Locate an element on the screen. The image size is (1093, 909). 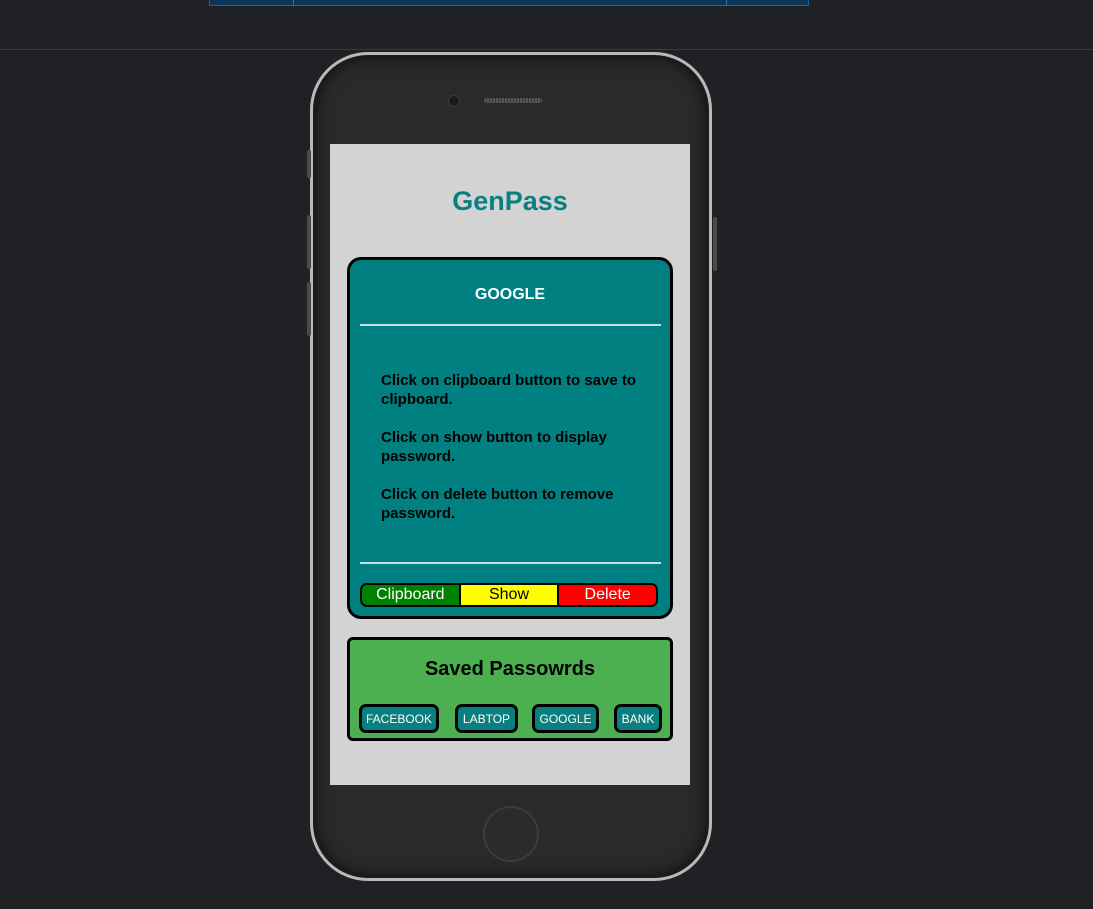
front-camera-icon is located at coordinates (454, 101).